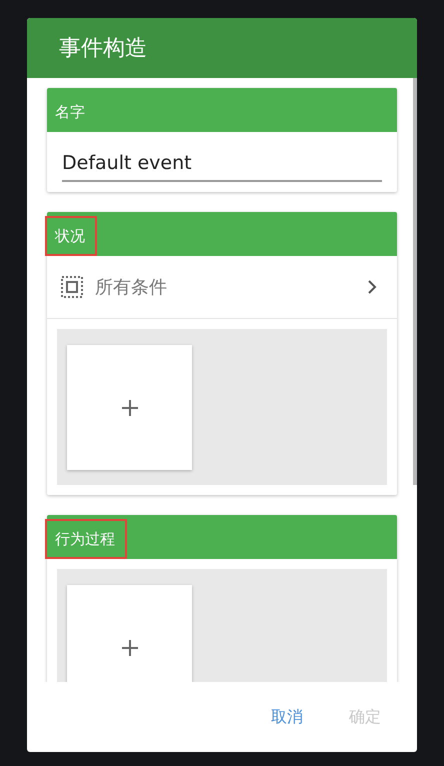  Describe the element at coordinates (222, 48) in the screenshot. I see `dialog-title: 事件构造` at that location.